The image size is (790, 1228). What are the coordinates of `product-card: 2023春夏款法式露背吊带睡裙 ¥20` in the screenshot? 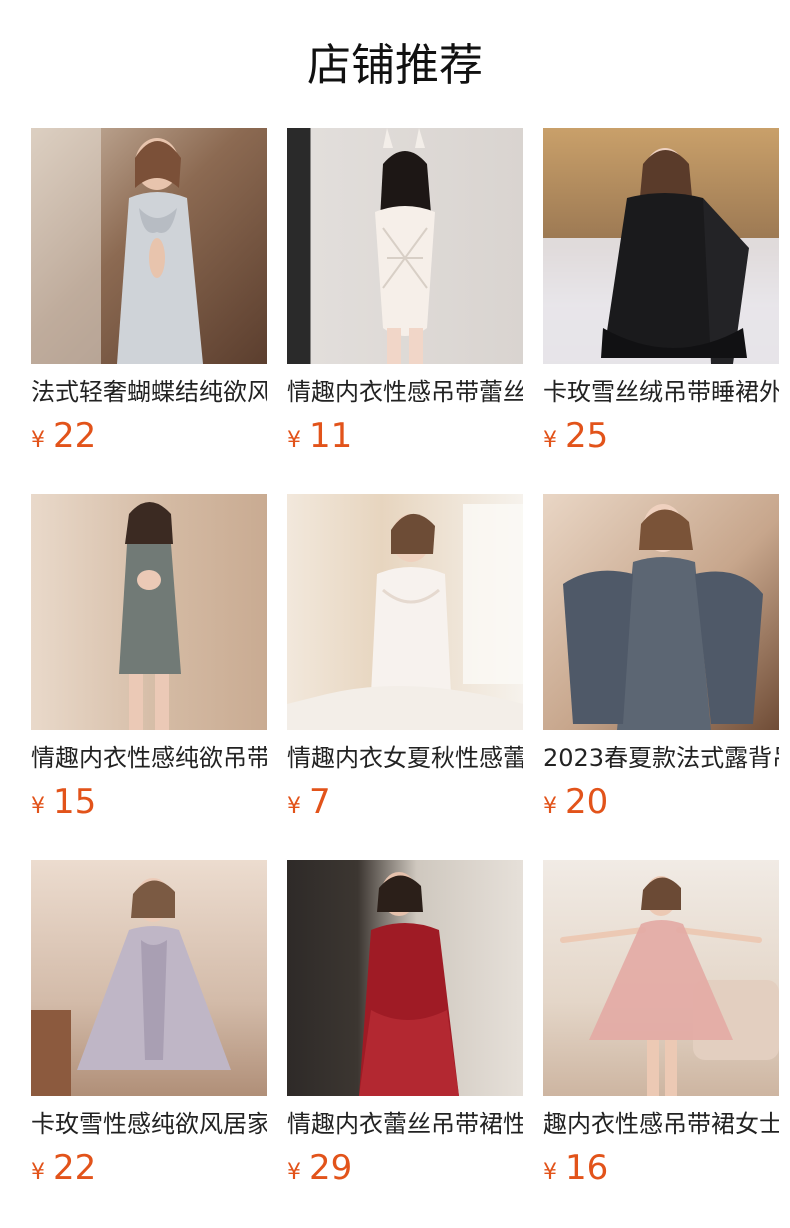 It's located at (661, 664).